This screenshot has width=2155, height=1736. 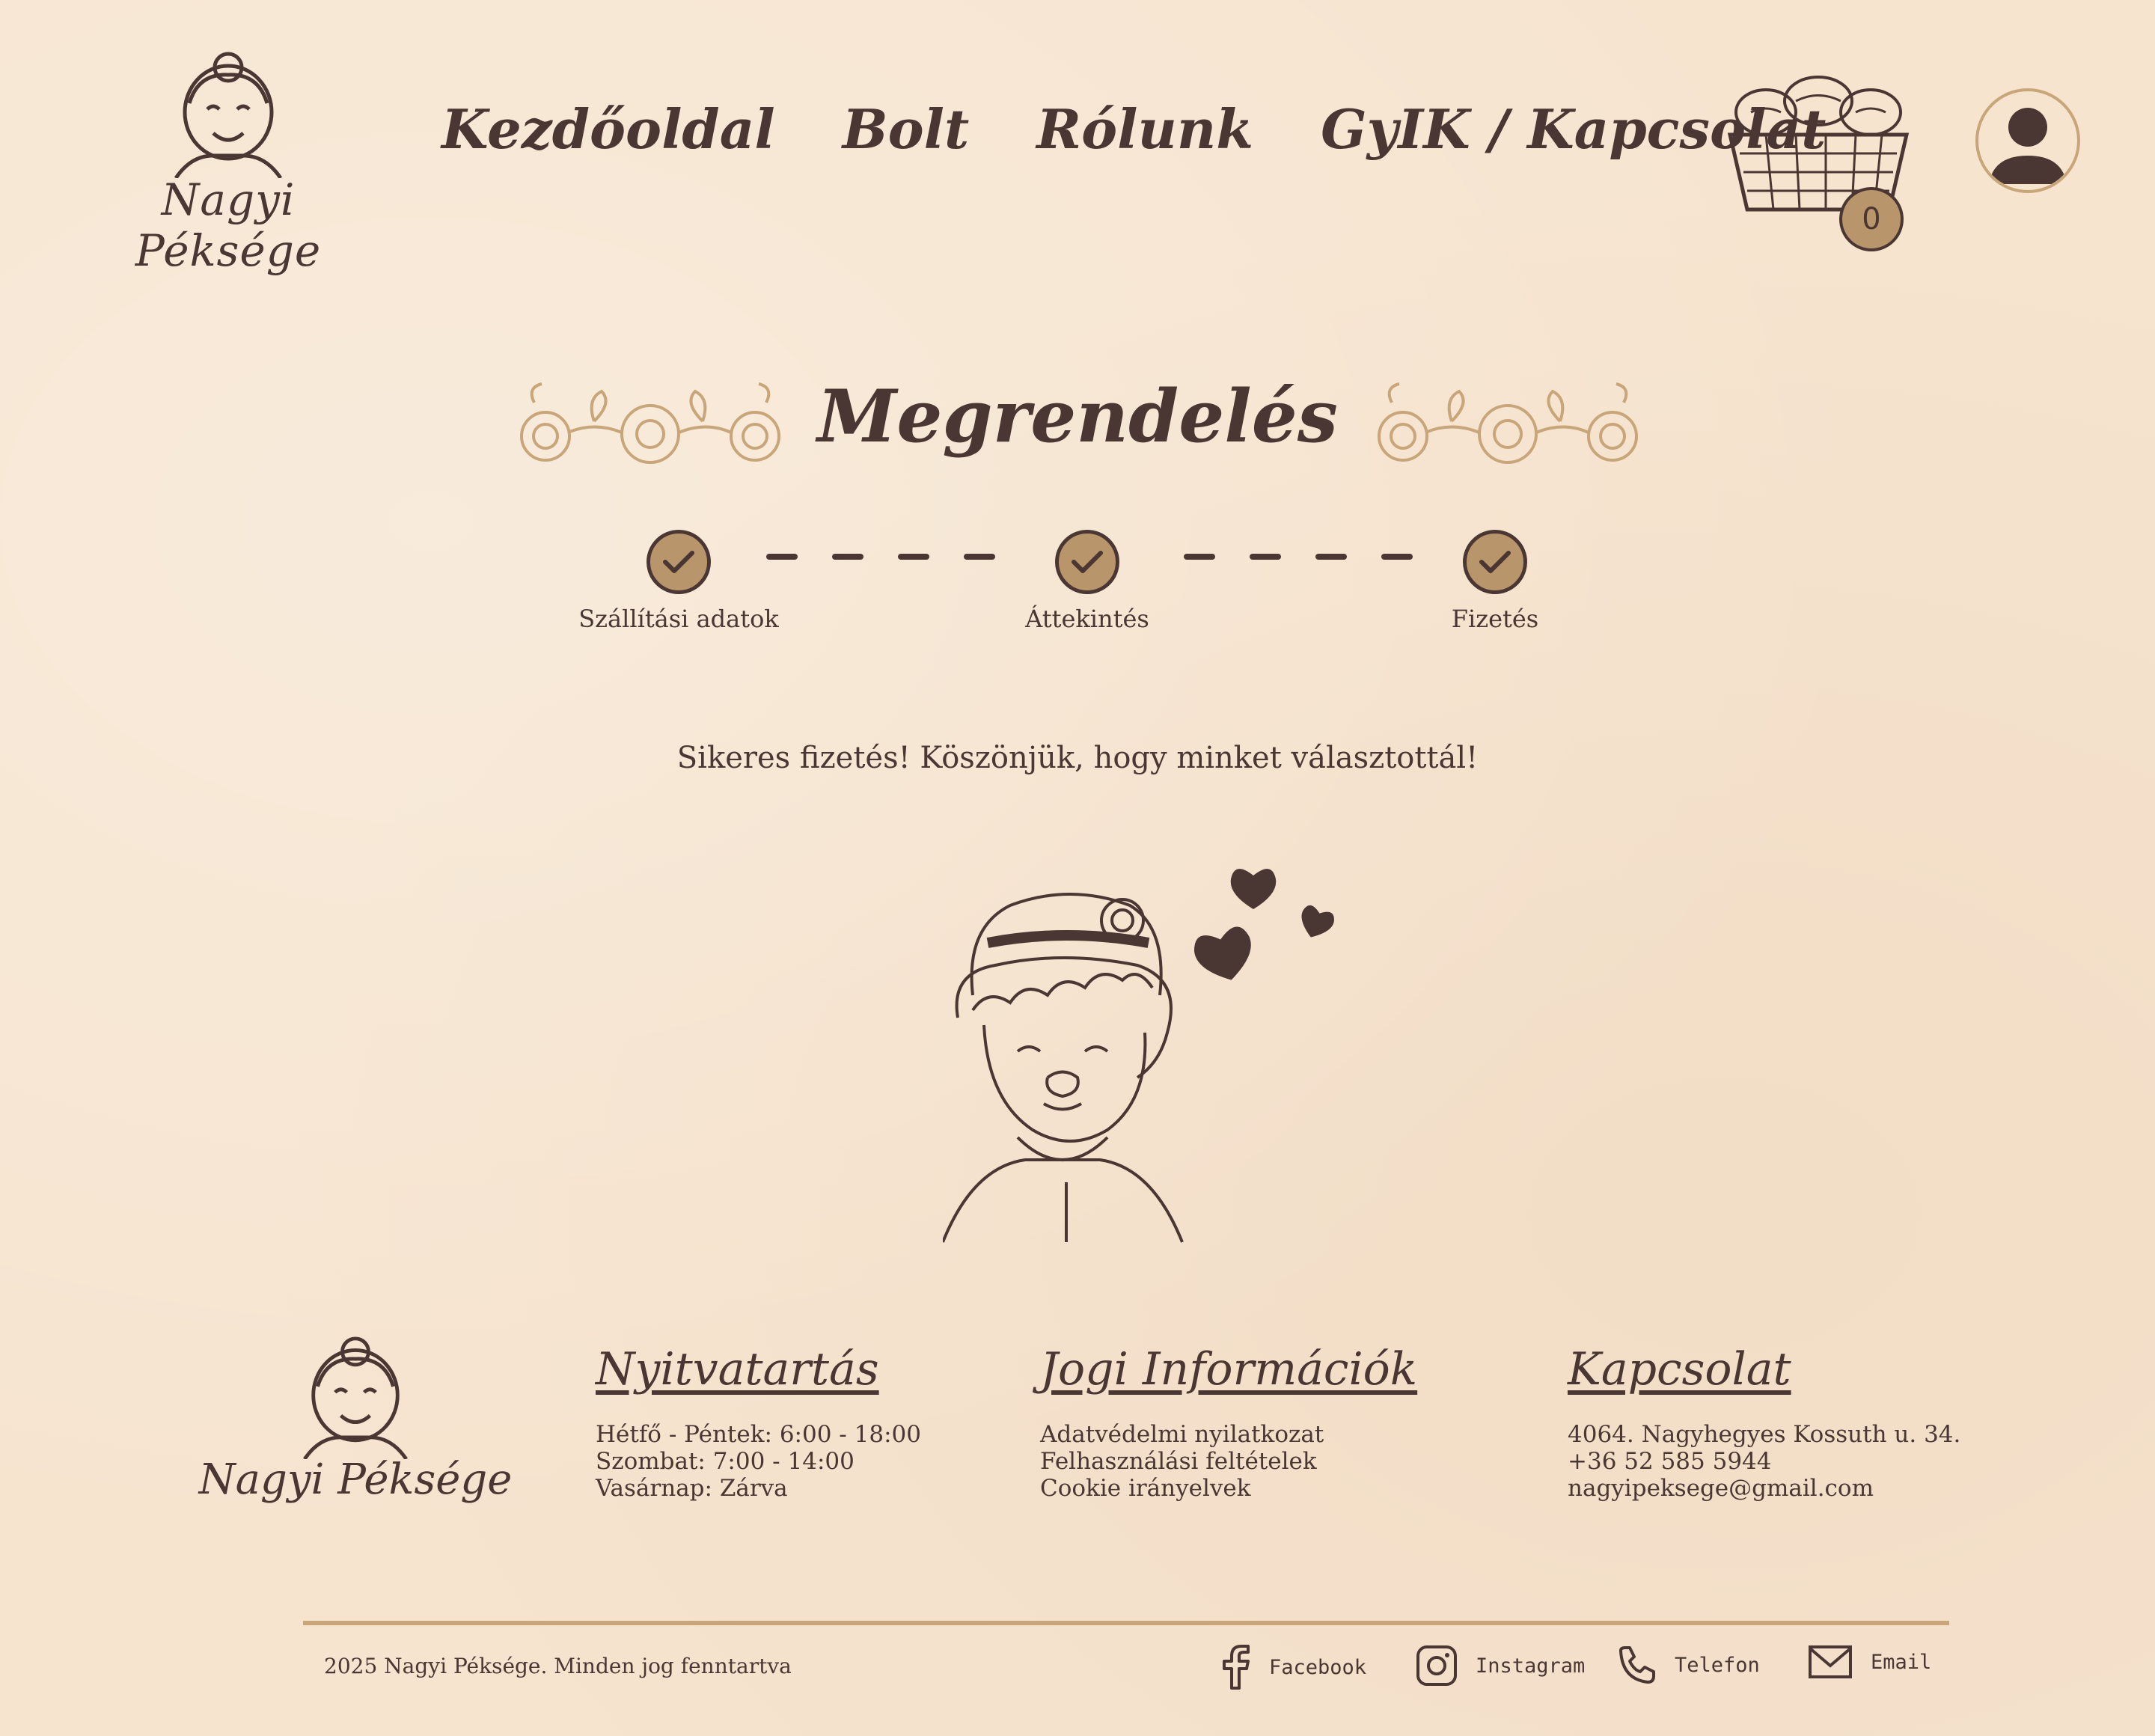 I want to click on contact-address: 4064. Nagyhegyes Kossuth u. 34., so click(x=1764, y=1434).